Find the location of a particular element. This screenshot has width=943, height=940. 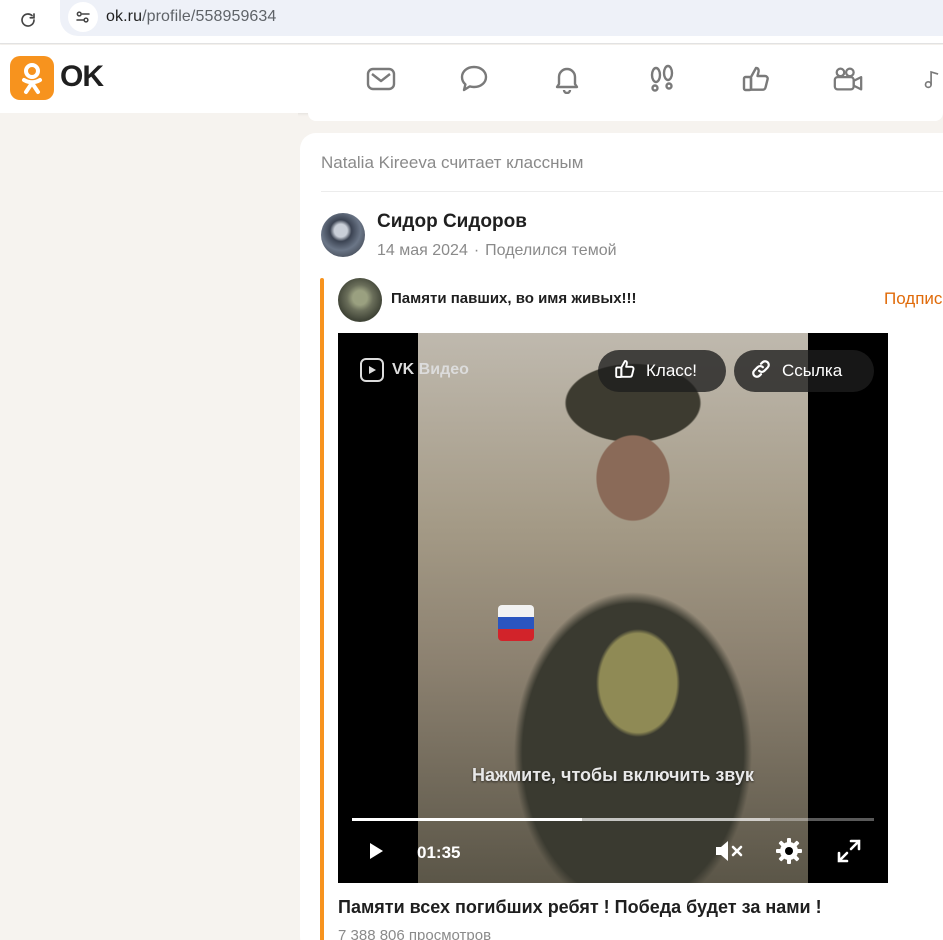

site-settings-icon is located at coordinates (83, 17).